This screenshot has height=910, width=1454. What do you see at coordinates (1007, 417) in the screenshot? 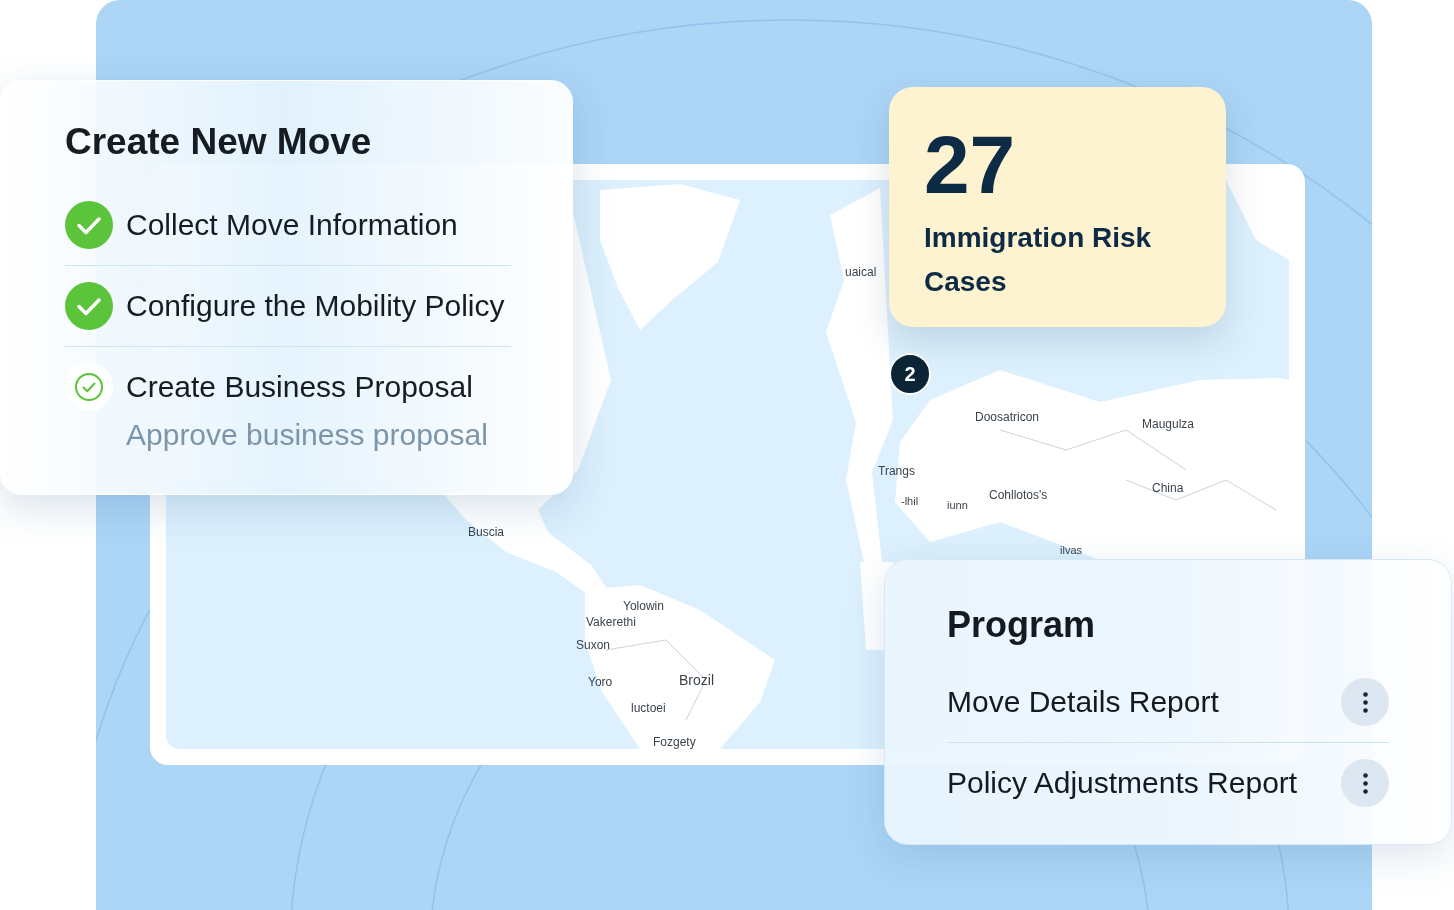
I see `map-label: Doosatricon` at bounding box center [1007, 417].